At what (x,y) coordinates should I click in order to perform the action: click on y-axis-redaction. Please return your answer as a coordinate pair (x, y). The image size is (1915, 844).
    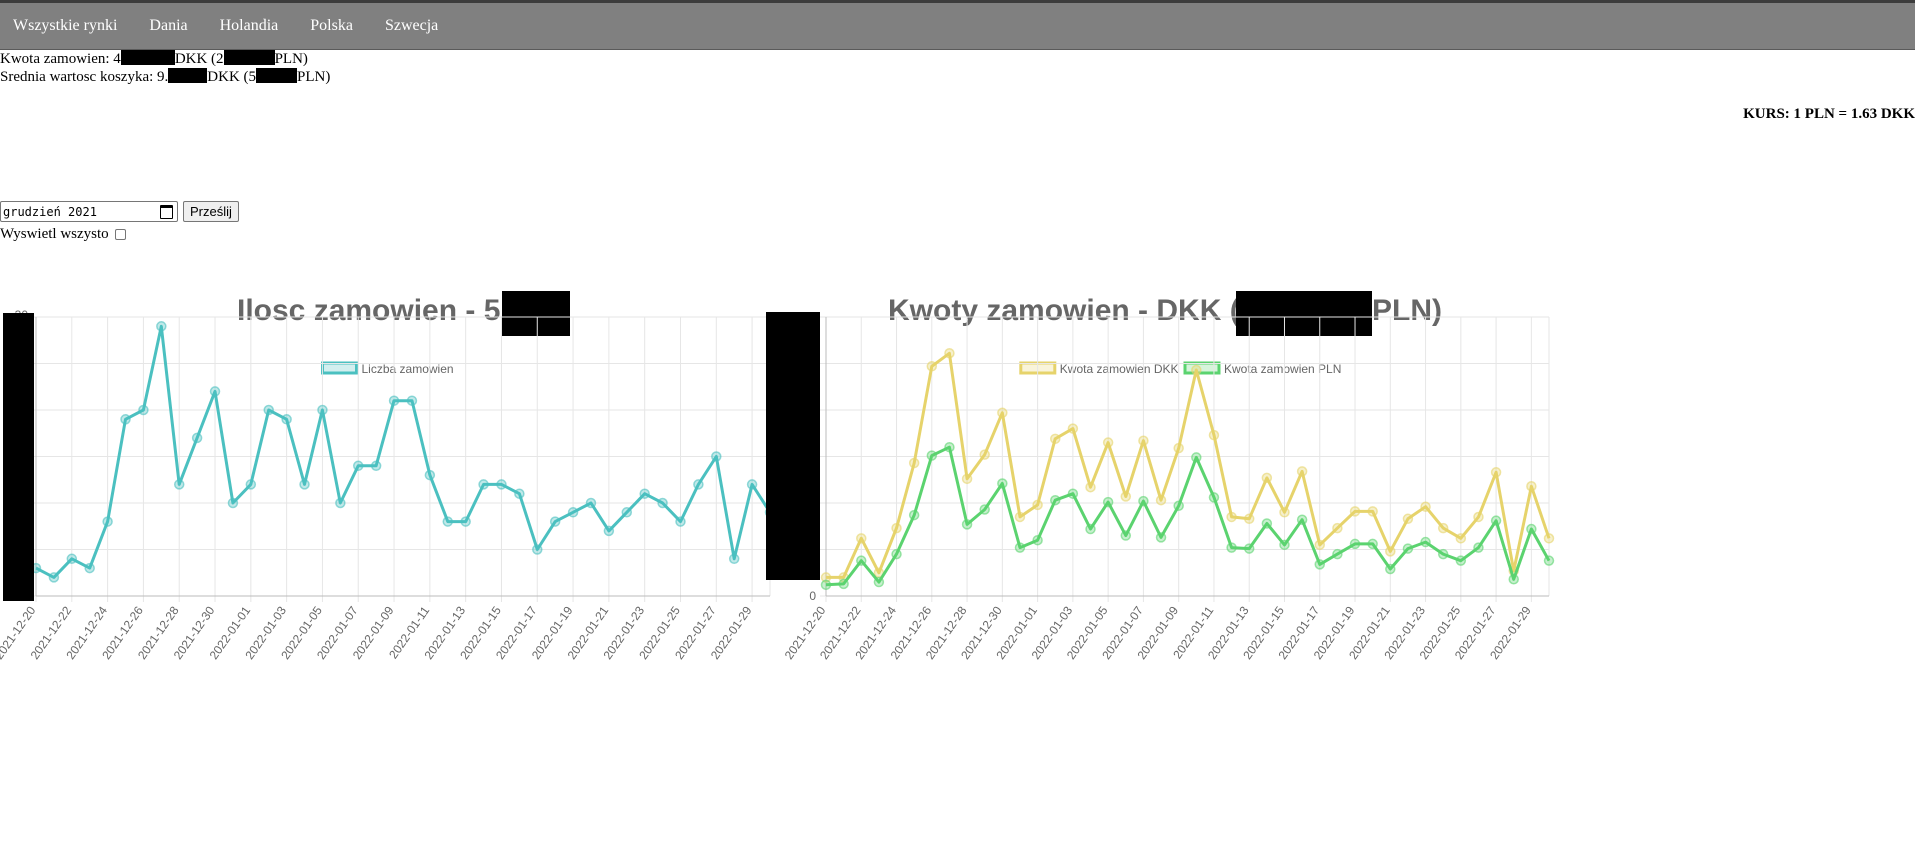
    Looking at the image, I should click on (18, 457).